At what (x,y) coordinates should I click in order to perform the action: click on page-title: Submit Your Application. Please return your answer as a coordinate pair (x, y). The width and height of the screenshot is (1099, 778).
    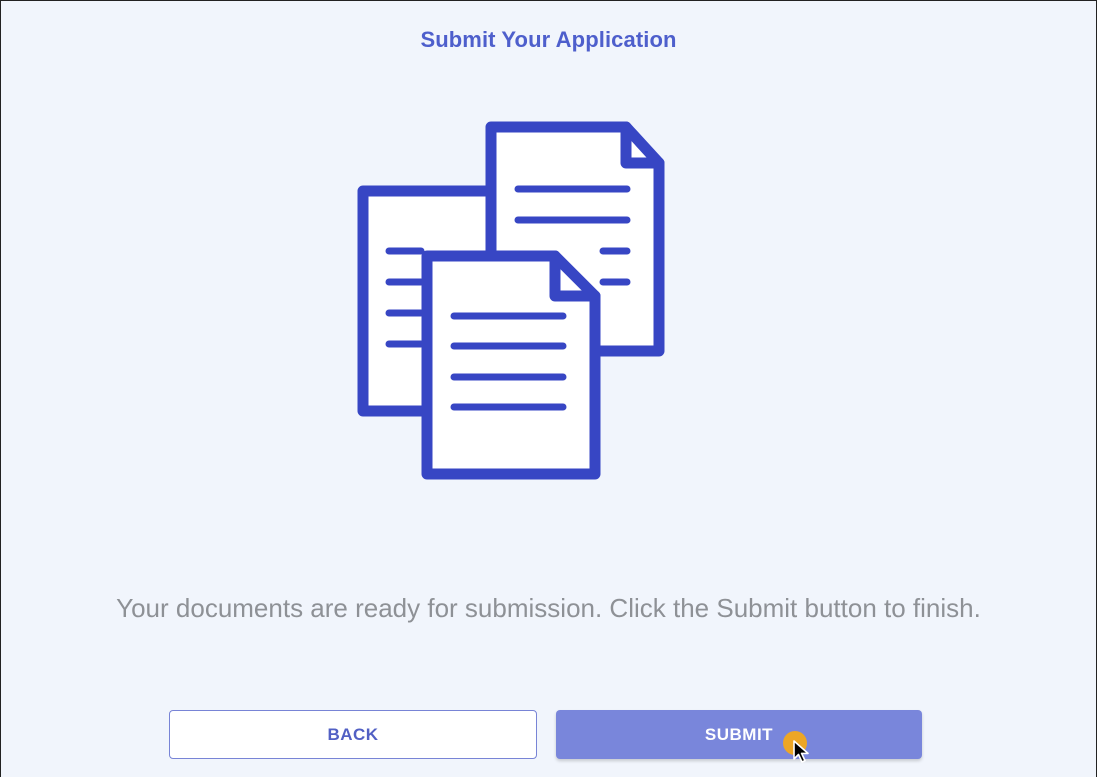
    Looking at the image, I should click on (548, 39).